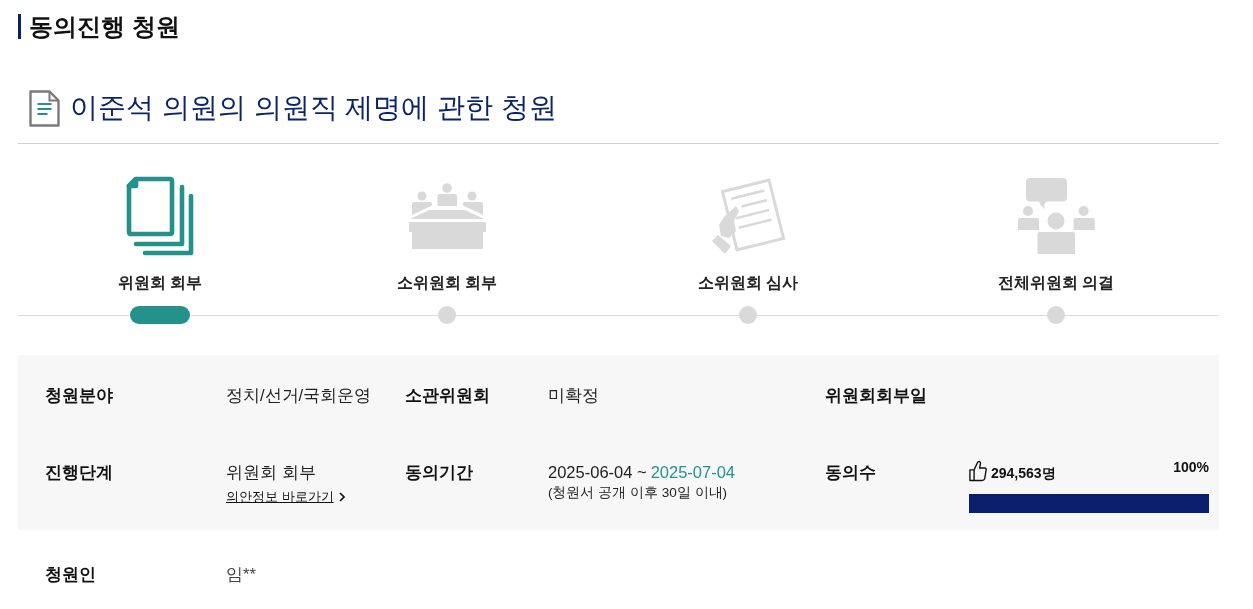  What do you see at coordinates (299, 395) in the screenshot?
I see `field-value: 정치/선거/국회운영` at bounding box center [299, 395].